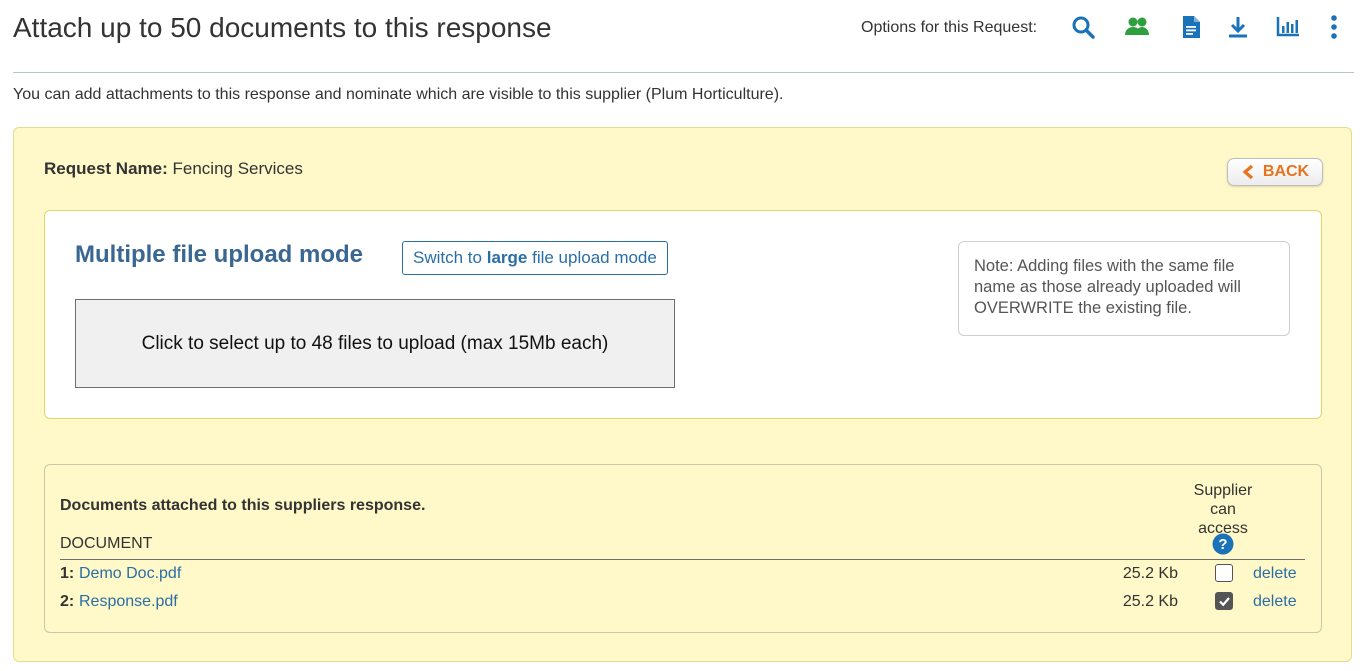 The height and width of the screenshot is (671, 1363). I want to click on users-icon, so click(1137, 27).